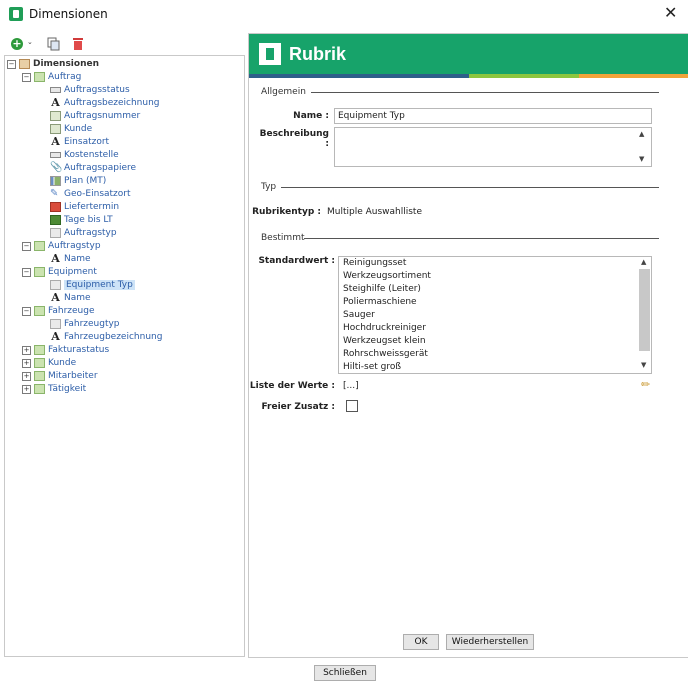 Image resolution: width=688 pixels, height=688 pixels. What do you see at coordinates (384, 341) in the screenshot?
I see `list-item: Werkzeugset klein` at bounding box center [384, 341].